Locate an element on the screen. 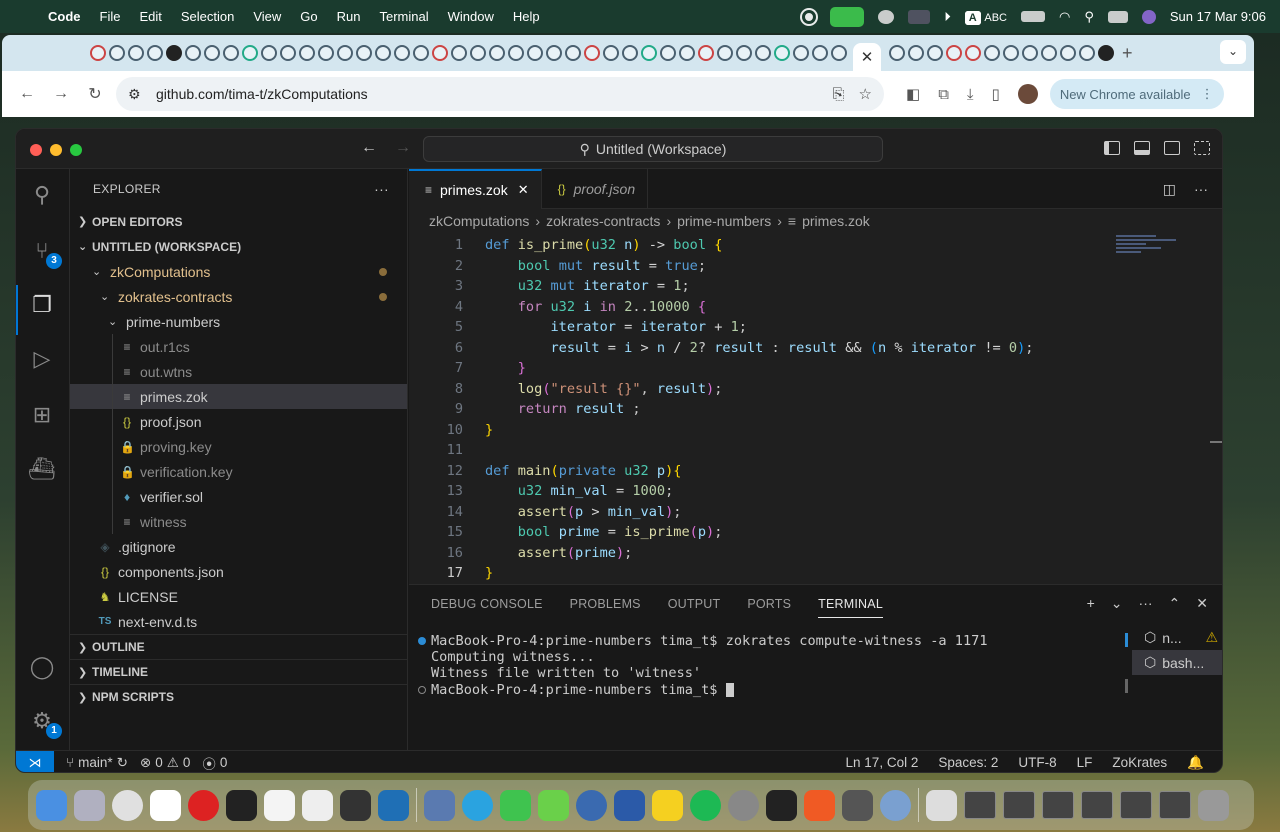  status-app-icon is located at coordinates (886, 16).